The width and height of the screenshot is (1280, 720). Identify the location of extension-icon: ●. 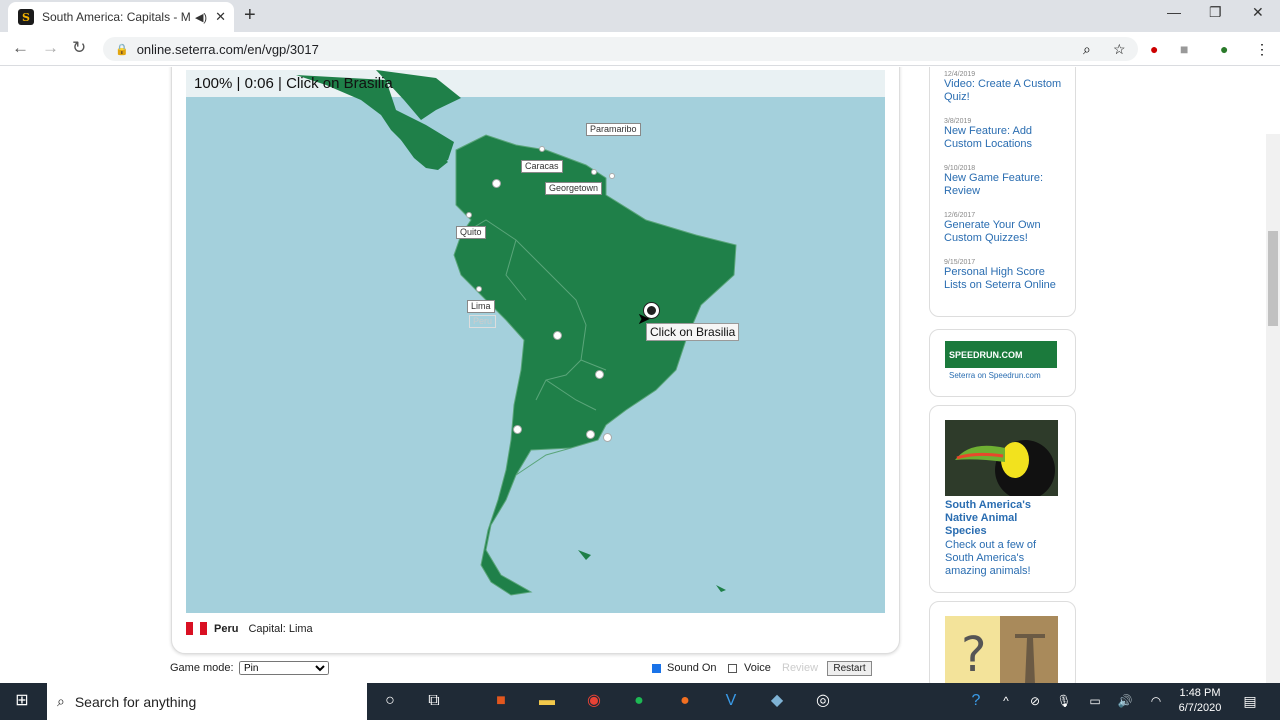
(1154, 49).